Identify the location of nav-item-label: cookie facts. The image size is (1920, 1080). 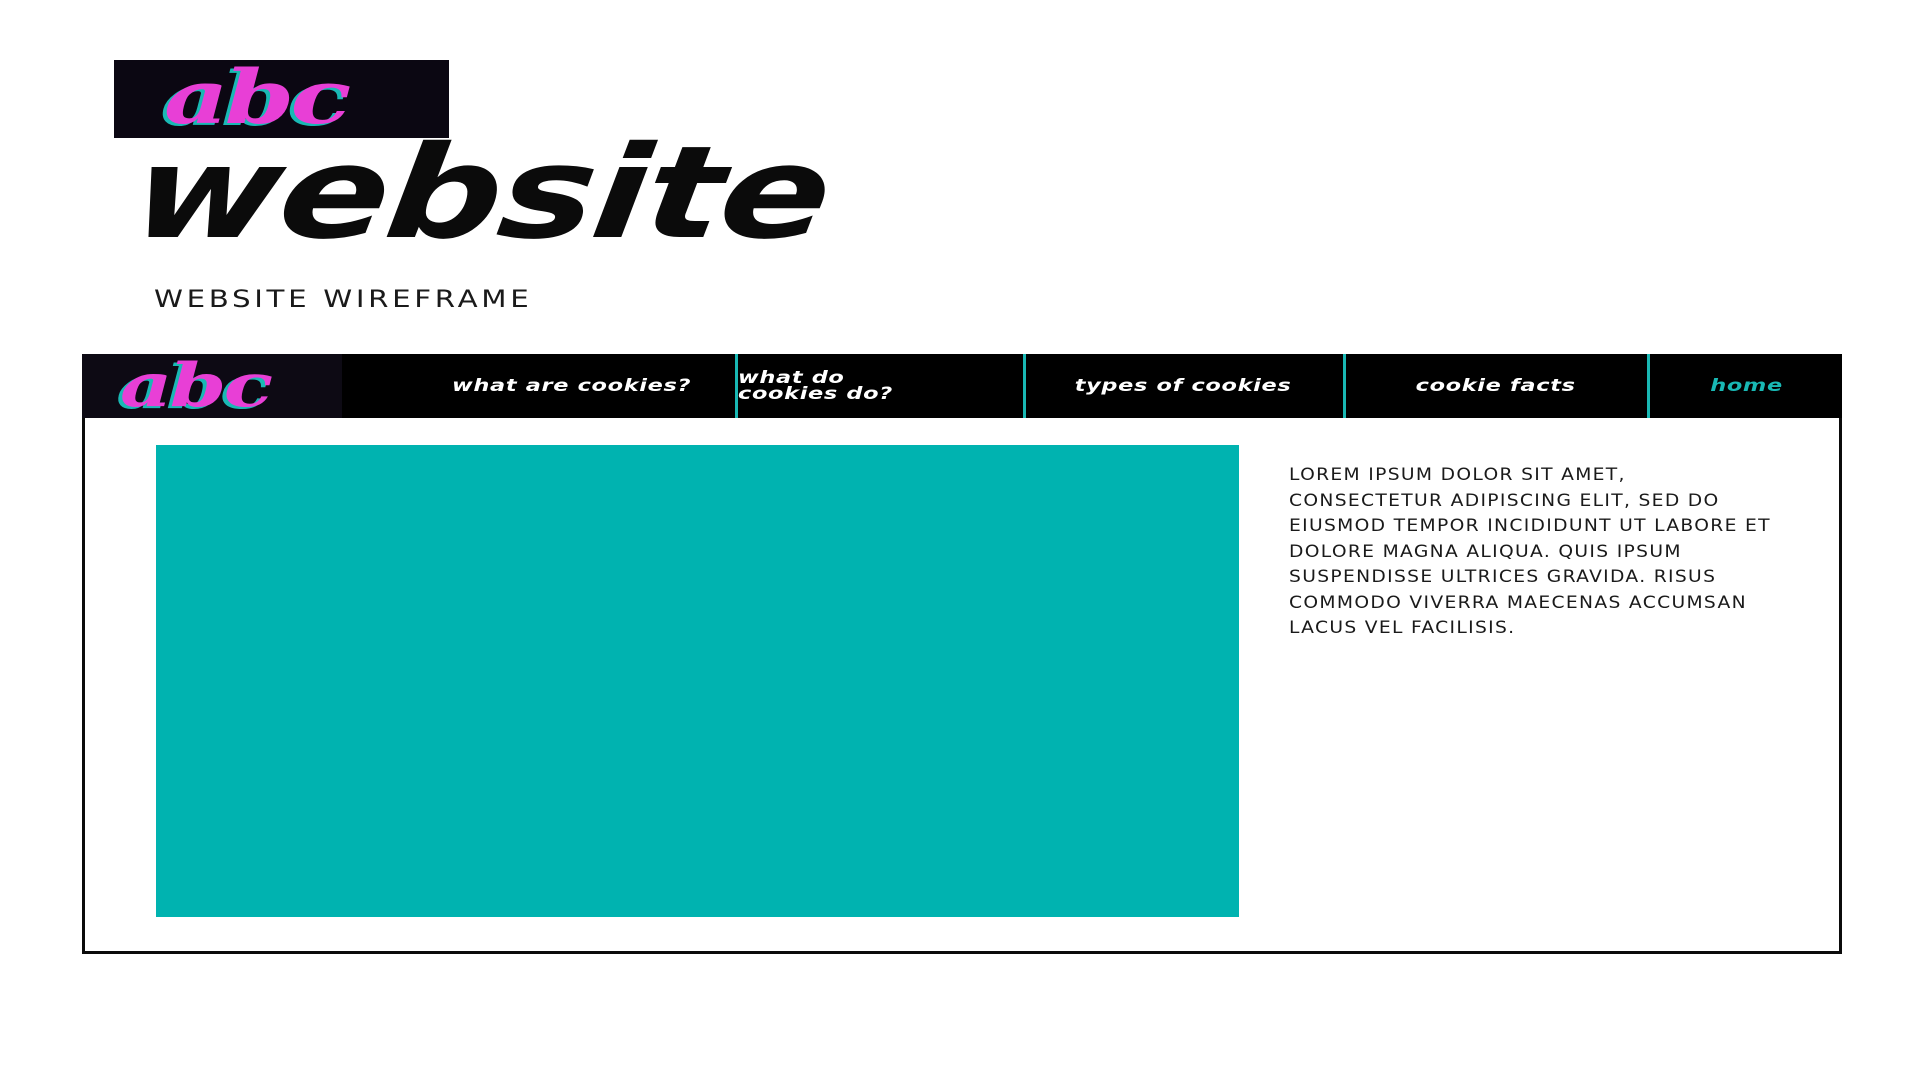
(1496, 386).